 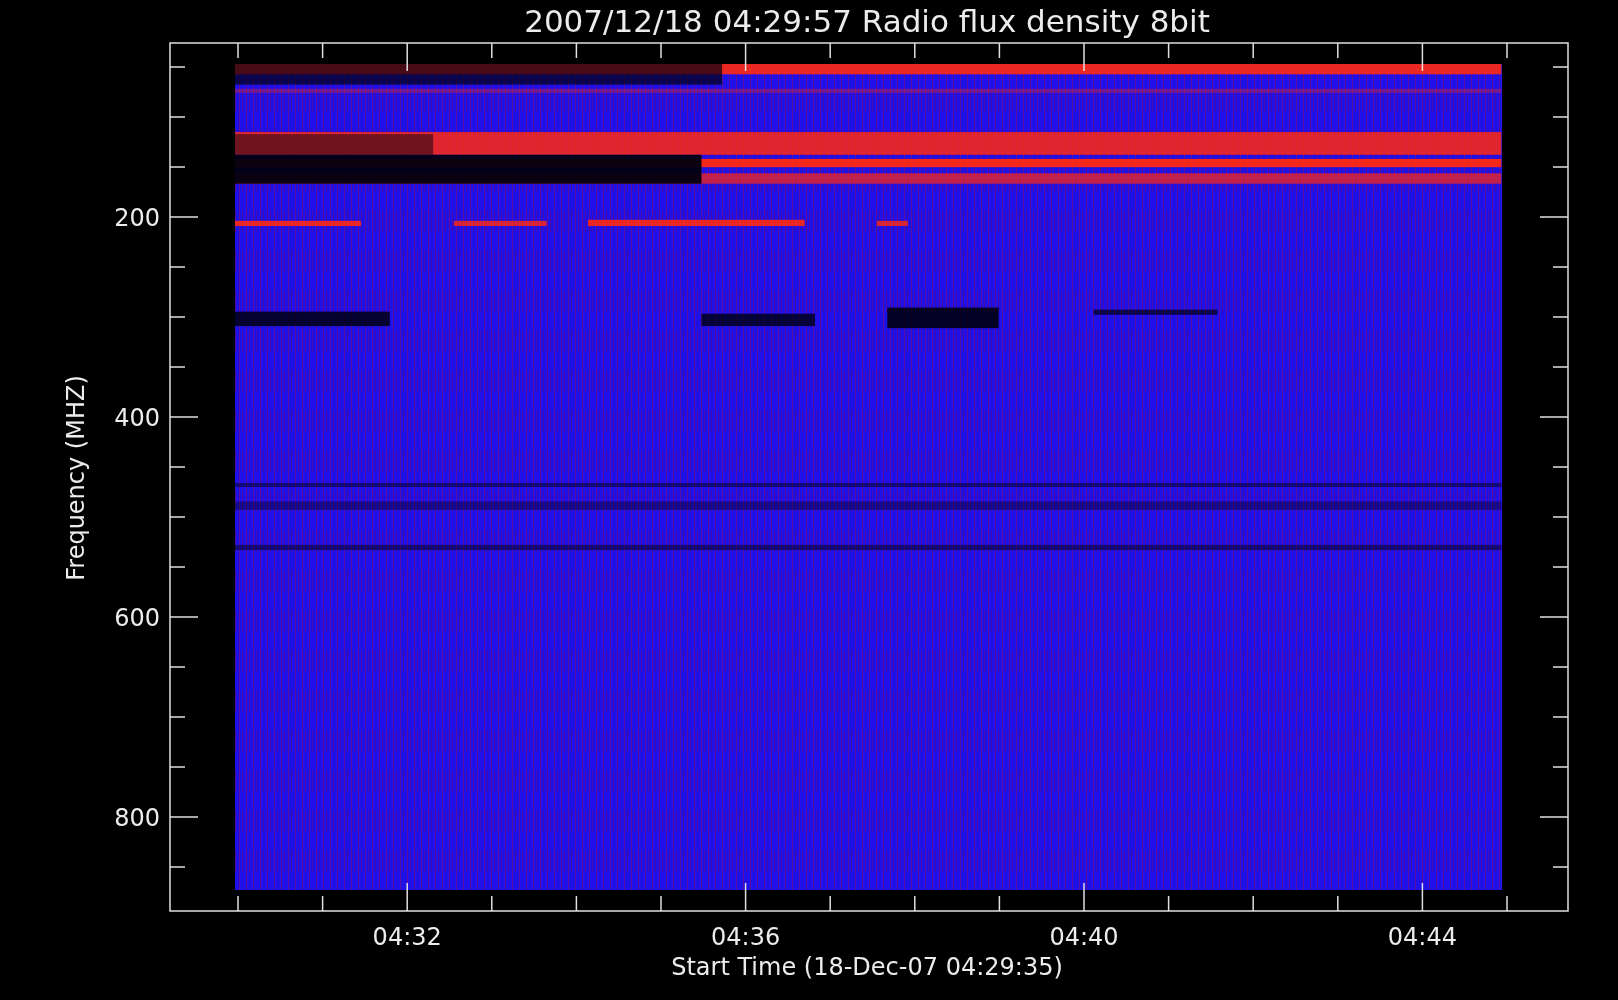 What do you see at coordinates (137, 218) in the screenshot?
I see `axis-tick-label: 200` at bounding box center [137, 218].